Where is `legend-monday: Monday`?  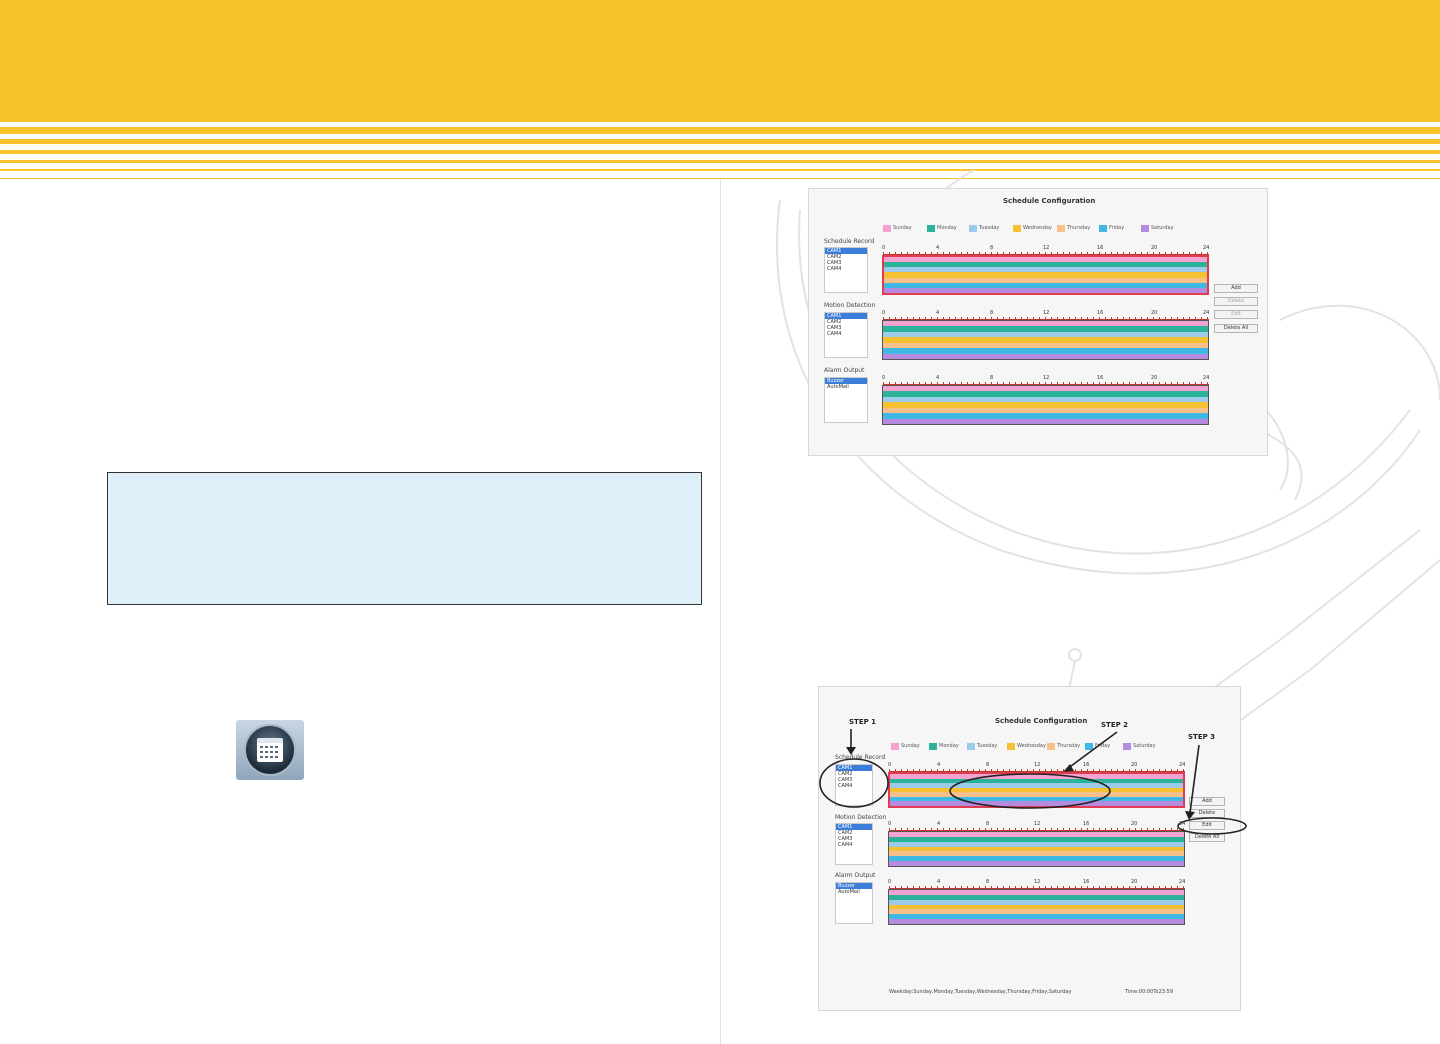
legend-monday: Monday is located at coordinates (942, 228).